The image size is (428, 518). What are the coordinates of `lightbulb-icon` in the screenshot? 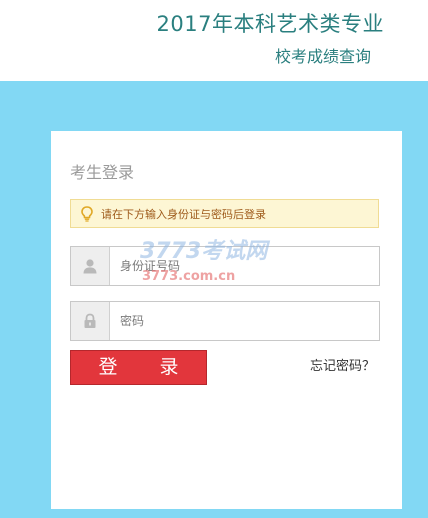 It's located at (87, 214).